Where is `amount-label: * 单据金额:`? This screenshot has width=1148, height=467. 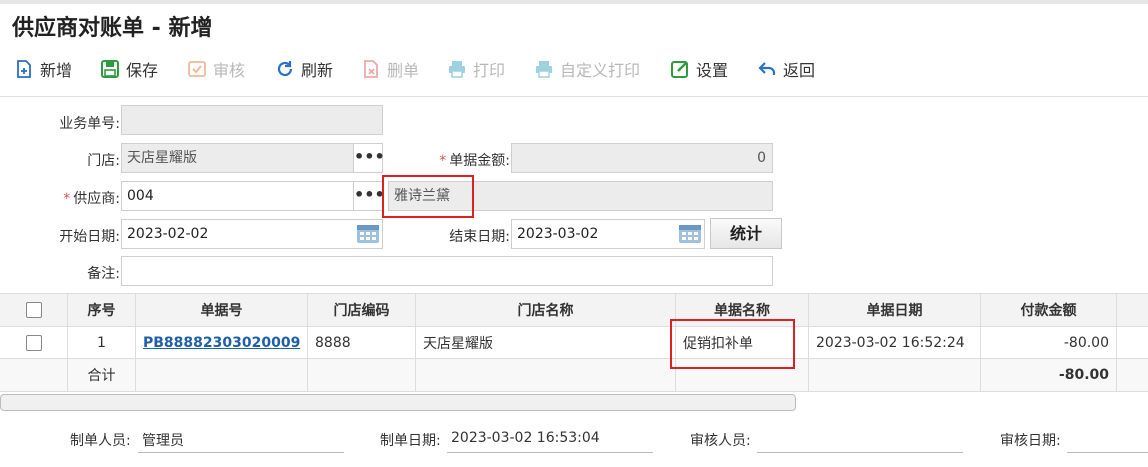
amount-label: * 单据金额: is located at coordinates (465, 160).